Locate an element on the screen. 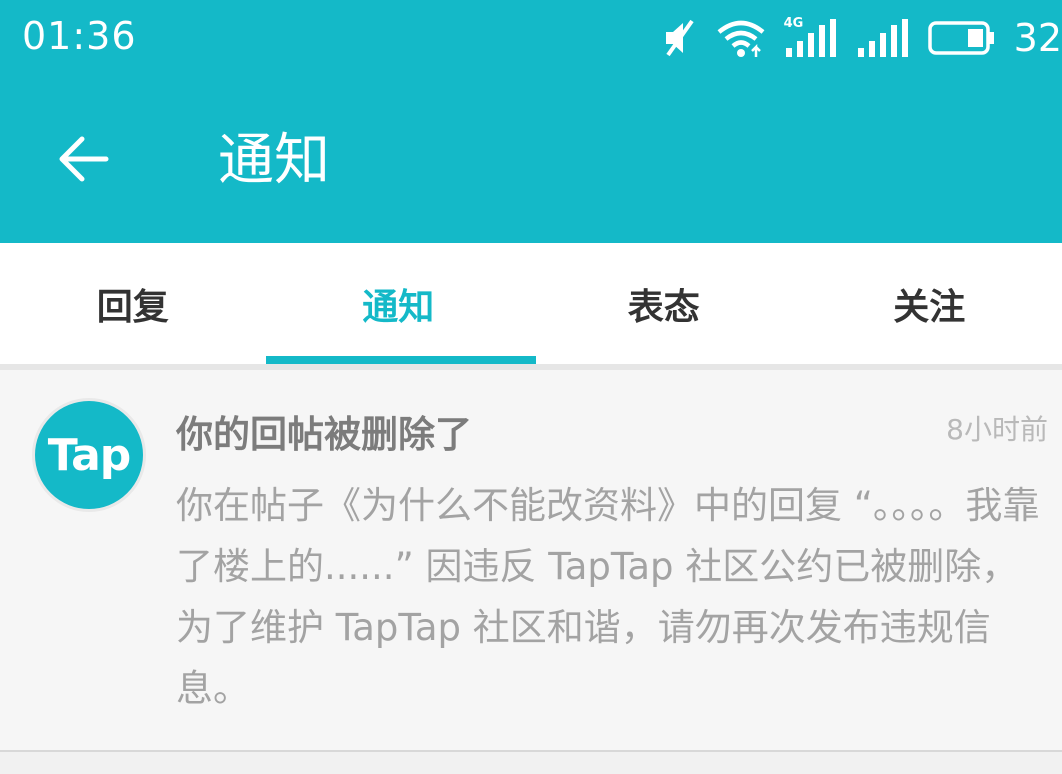 This screenshot has height=774, width=1062. tab-reply: 回复 is located at coordinates (133, 303).